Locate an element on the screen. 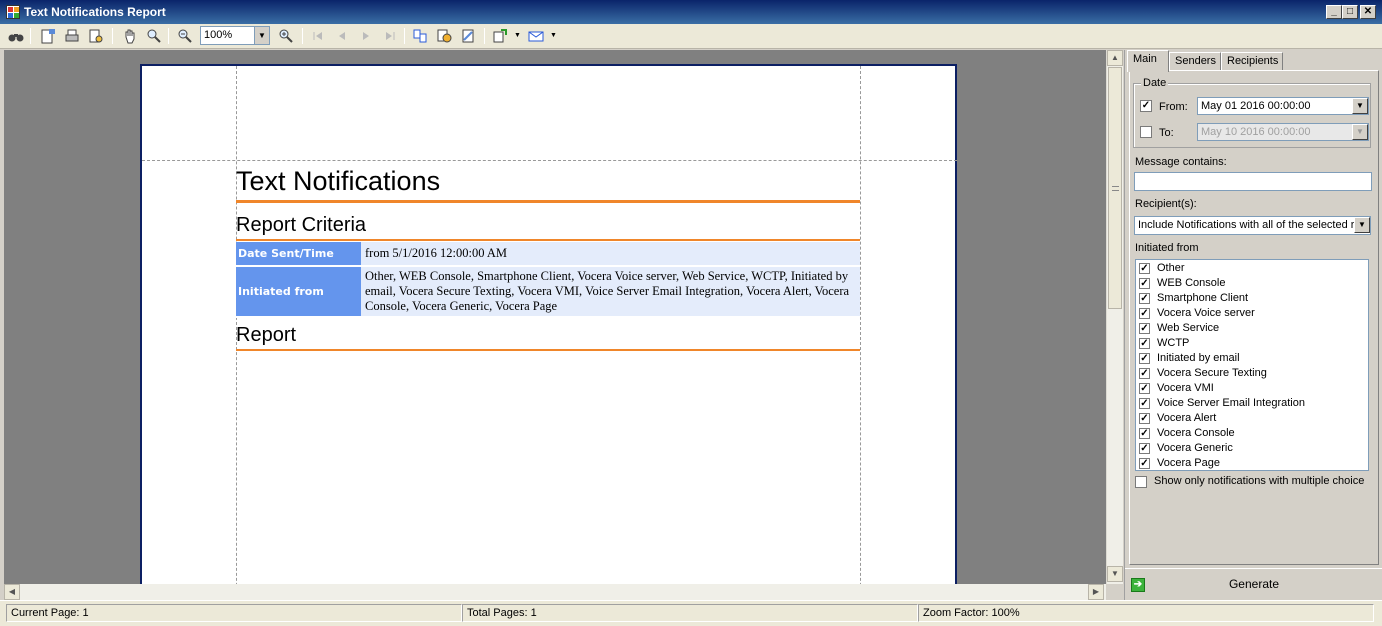 Image resolution: width=1382 pixels, height=626 pixels. maximize-button: □ is located at coordinates (1350, 12).